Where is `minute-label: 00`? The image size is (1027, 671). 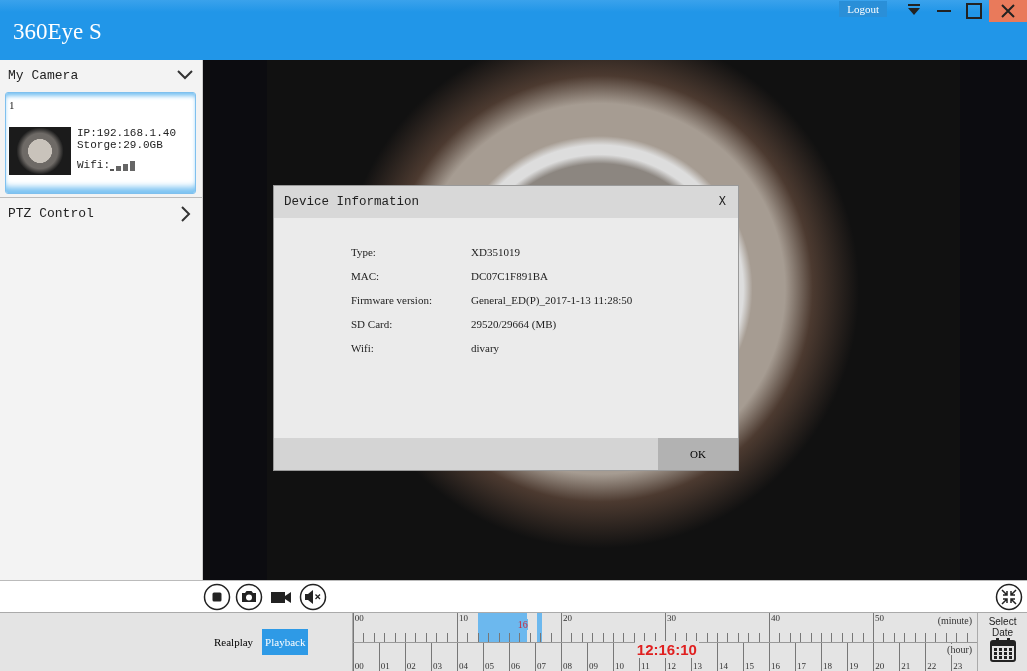
minute-label: 00 is located at coordinates (358, 618).